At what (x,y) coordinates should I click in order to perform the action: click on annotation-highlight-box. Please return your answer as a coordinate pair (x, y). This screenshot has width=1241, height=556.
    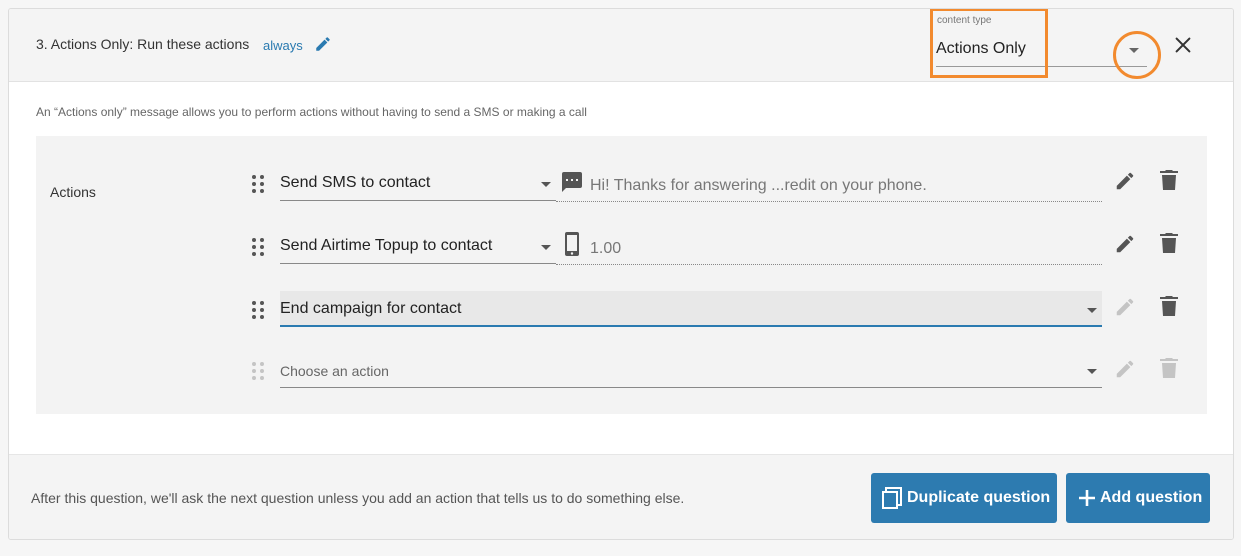
    Looking at the image, I should click on (989, 43).